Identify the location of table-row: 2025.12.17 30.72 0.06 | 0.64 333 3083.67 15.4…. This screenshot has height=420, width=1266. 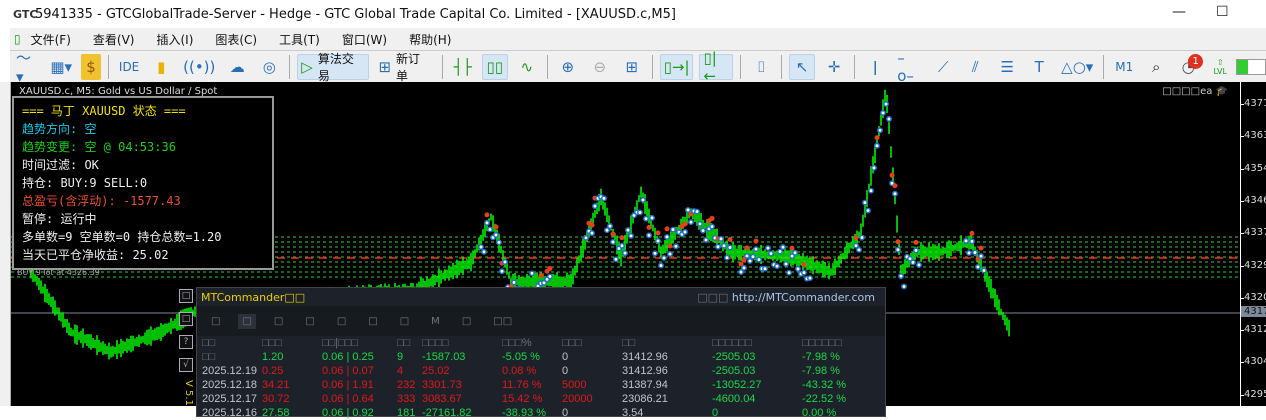
(542, 399).